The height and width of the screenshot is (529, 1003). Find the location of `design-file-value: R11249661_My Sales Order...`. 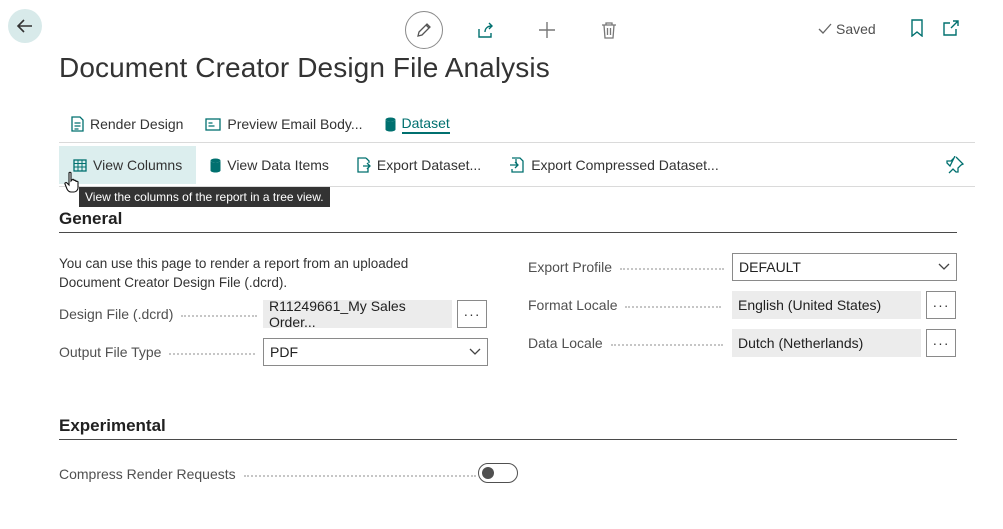

design-file-value: R11249661_My Sales Order... is located at coordinates (337, 314).